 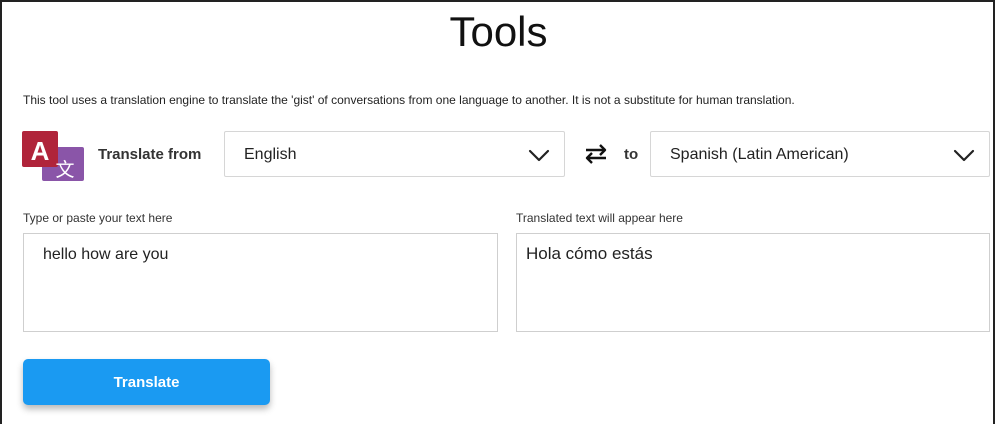 What do you see at coordinates (631, 154) in the screenshot?
I see `translate-to-label: to` at bounding box center [631, 154].